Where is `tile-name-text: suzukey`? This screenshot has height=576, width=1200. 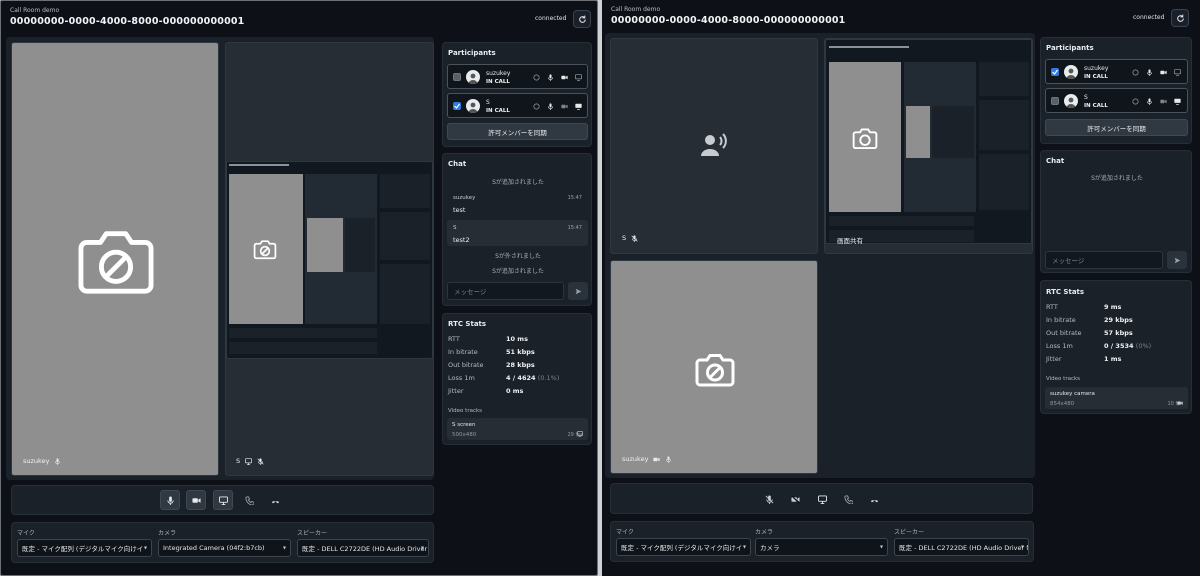
tile-name-text: suzukey is located at coordinates (36, 461).